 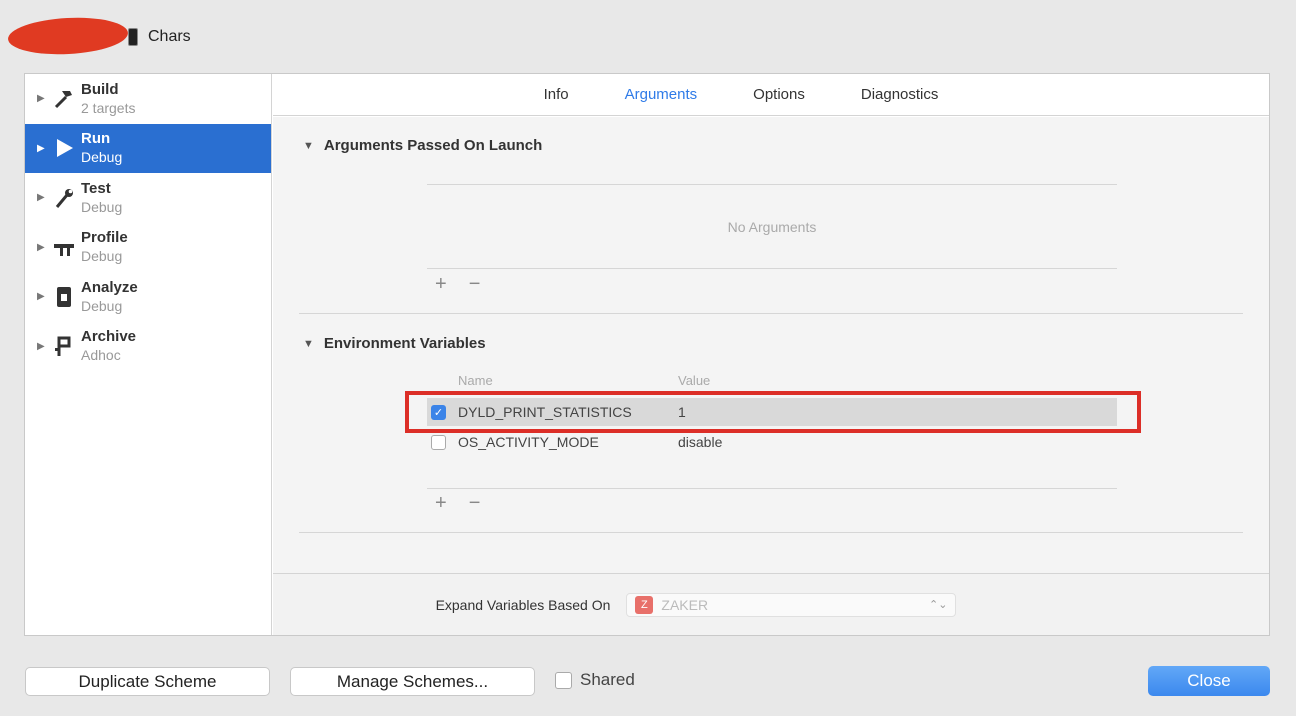 What do you see at coordinates (457, 503) in the screenshot?
I see `env-add-remove: + −` at bounding box center [457, 503].